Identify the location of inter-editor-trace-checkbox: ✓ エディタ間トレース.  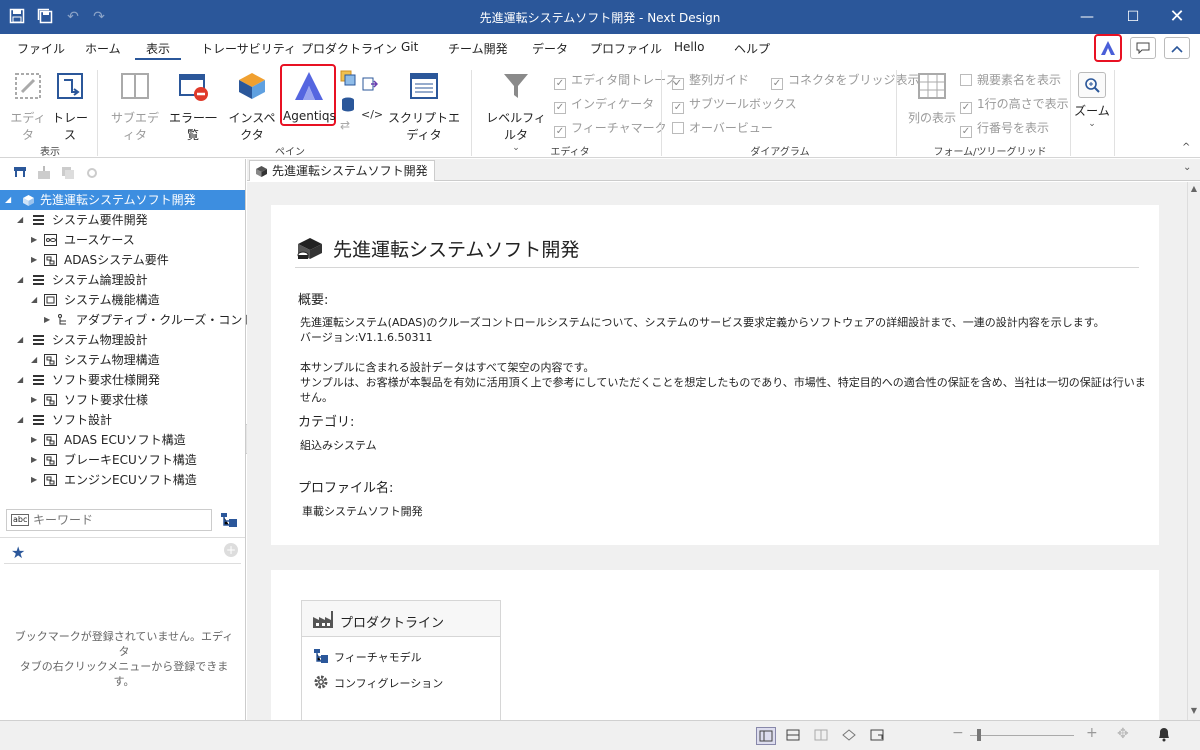
(616, 80).